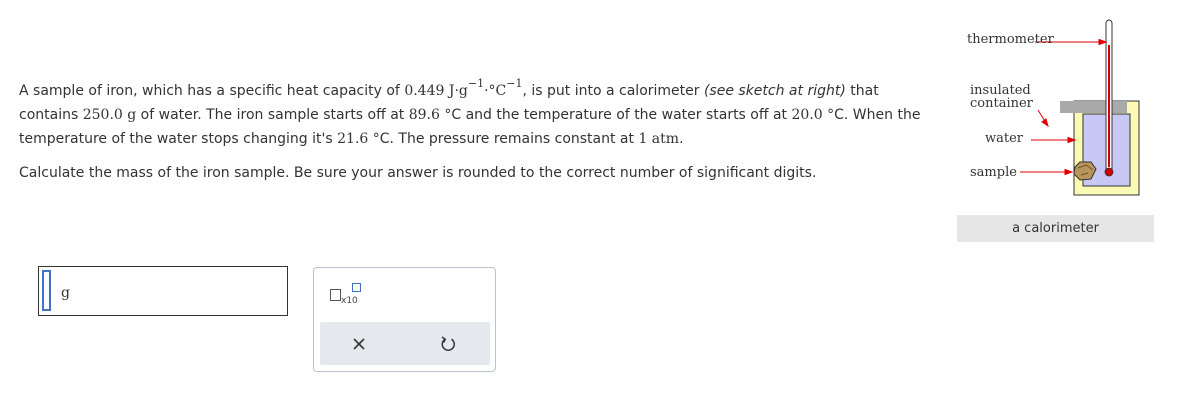 Image resolution: width=1197 pixels, height=416 pixels. What do you see at coordinates (1004, 138) in the screenshot?
I see `water-label: water` at bounding box center [1004, 138].